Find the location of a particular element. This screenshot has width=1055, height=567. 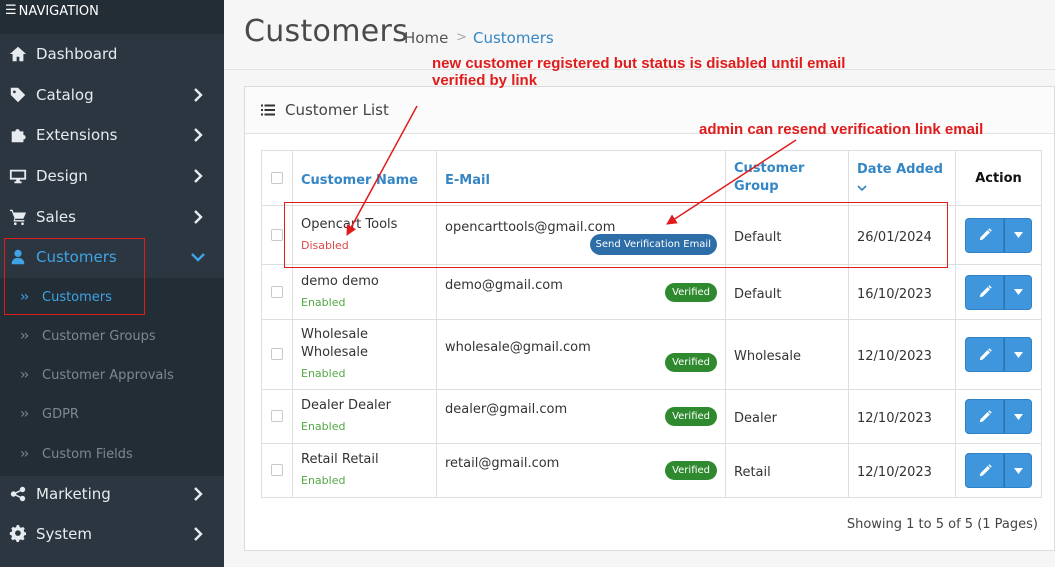

submenu-item-customer-groups: ›› Customer Groups is located at coordinates (112, 336).